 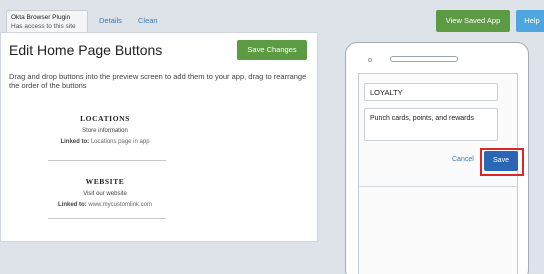 What do you see at coordinates (370, 60) in the screenshot?
I see `camera-icon` at bounding box center [370, 60].